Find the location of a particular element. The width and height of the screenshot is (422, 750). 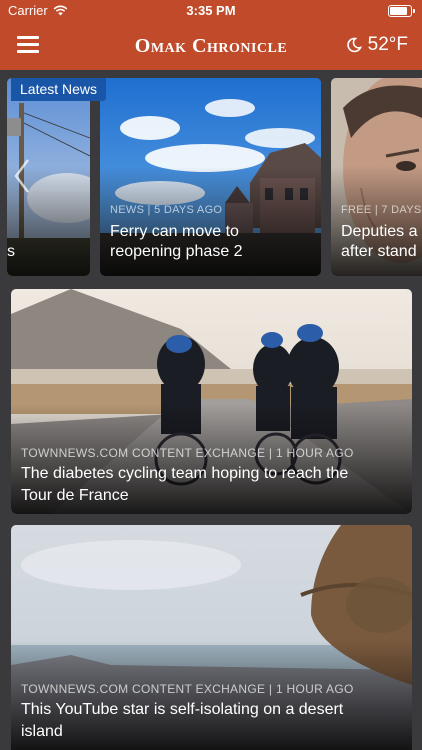

moon-icon is located at coordinates (354, 45).